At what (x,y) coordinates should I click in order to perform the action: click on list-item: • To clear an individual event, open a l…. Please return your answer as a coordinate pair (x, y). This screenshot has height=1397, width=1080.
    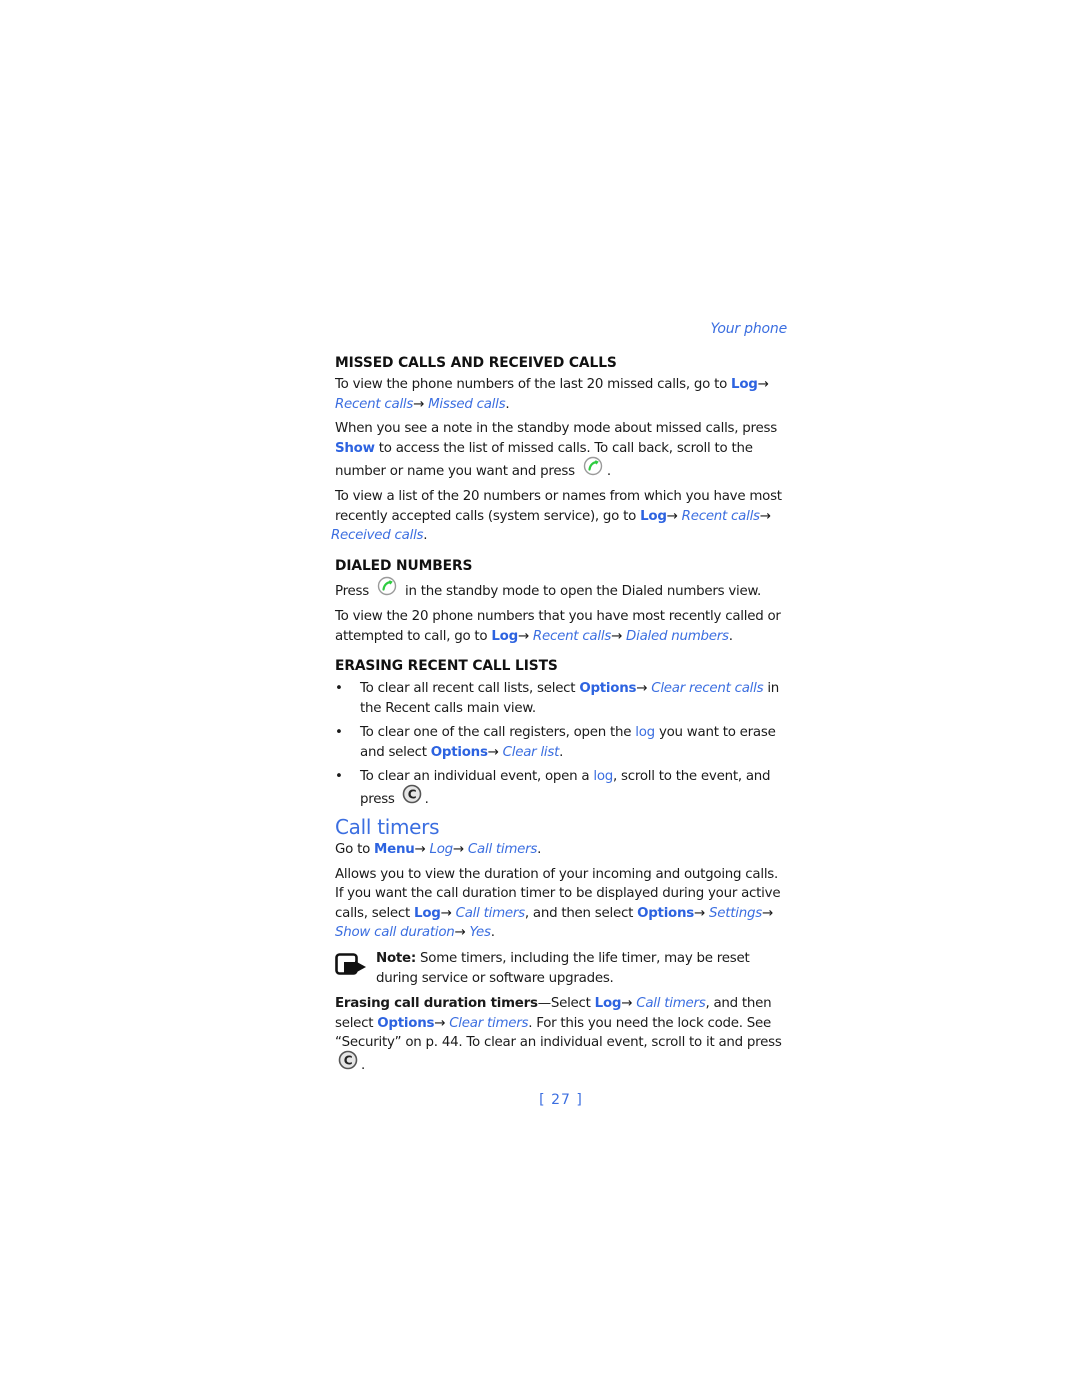
    Looking at the image, I should click on (561, 788).